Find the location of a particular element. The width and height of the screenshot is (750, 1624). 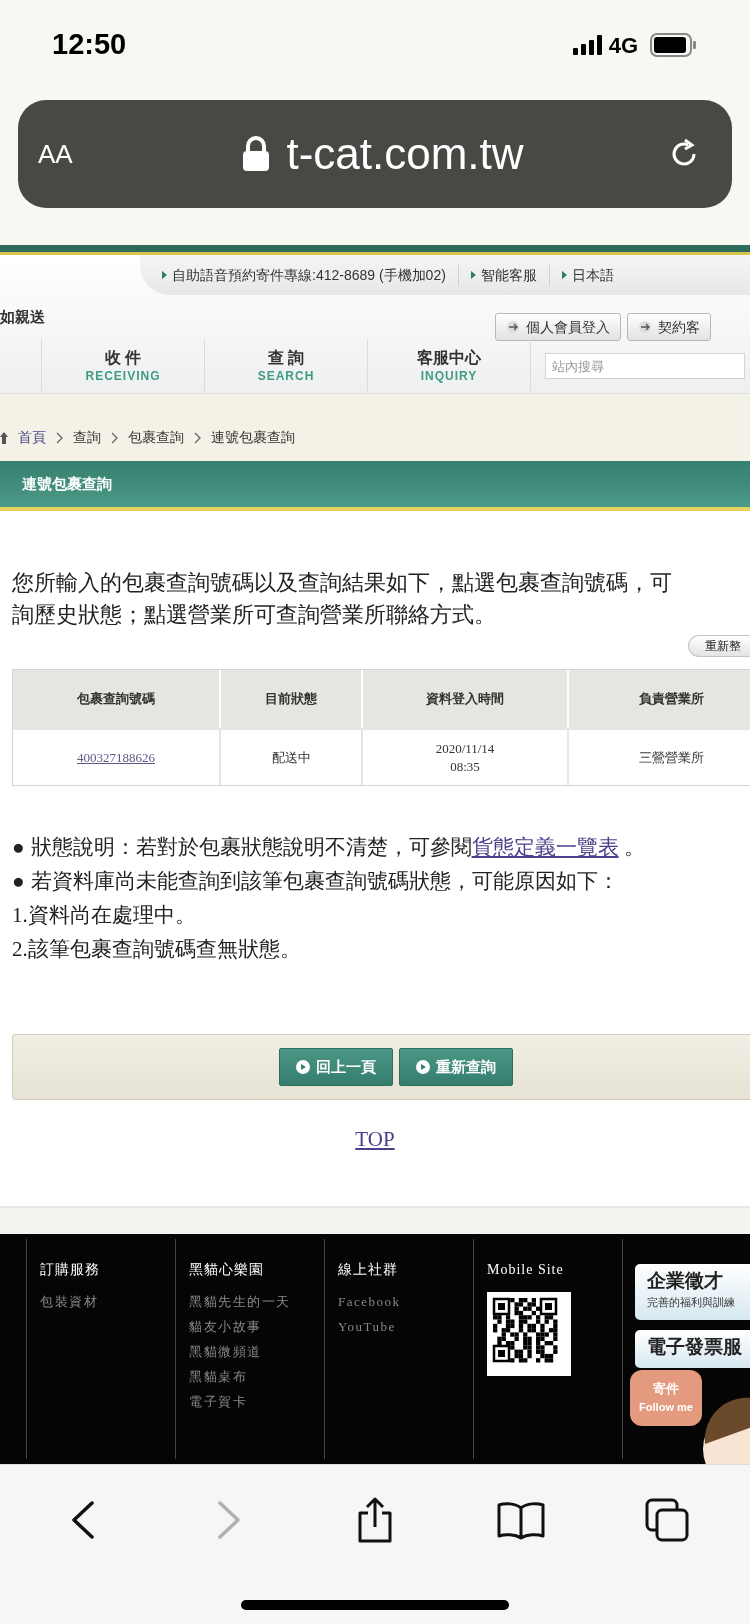

action-button: 回上一頁 is located at coordinates (336, 1067).